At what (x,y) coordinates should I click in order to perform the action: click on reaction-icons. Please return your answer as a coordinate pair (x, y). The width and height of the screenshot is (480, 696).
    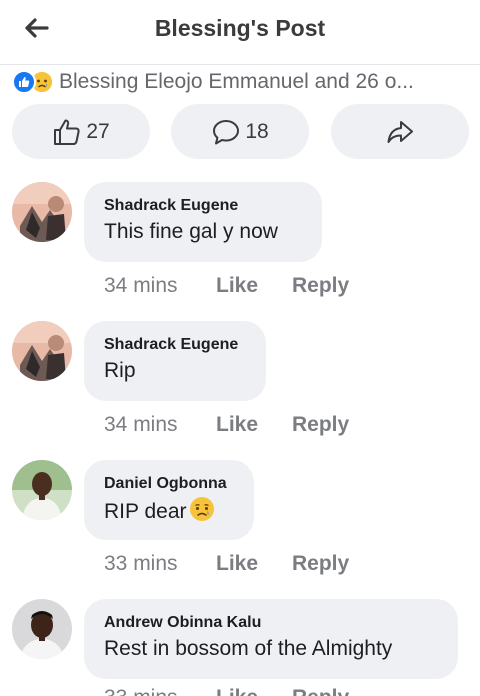
    Looking at the image, I should click on (33, 82).